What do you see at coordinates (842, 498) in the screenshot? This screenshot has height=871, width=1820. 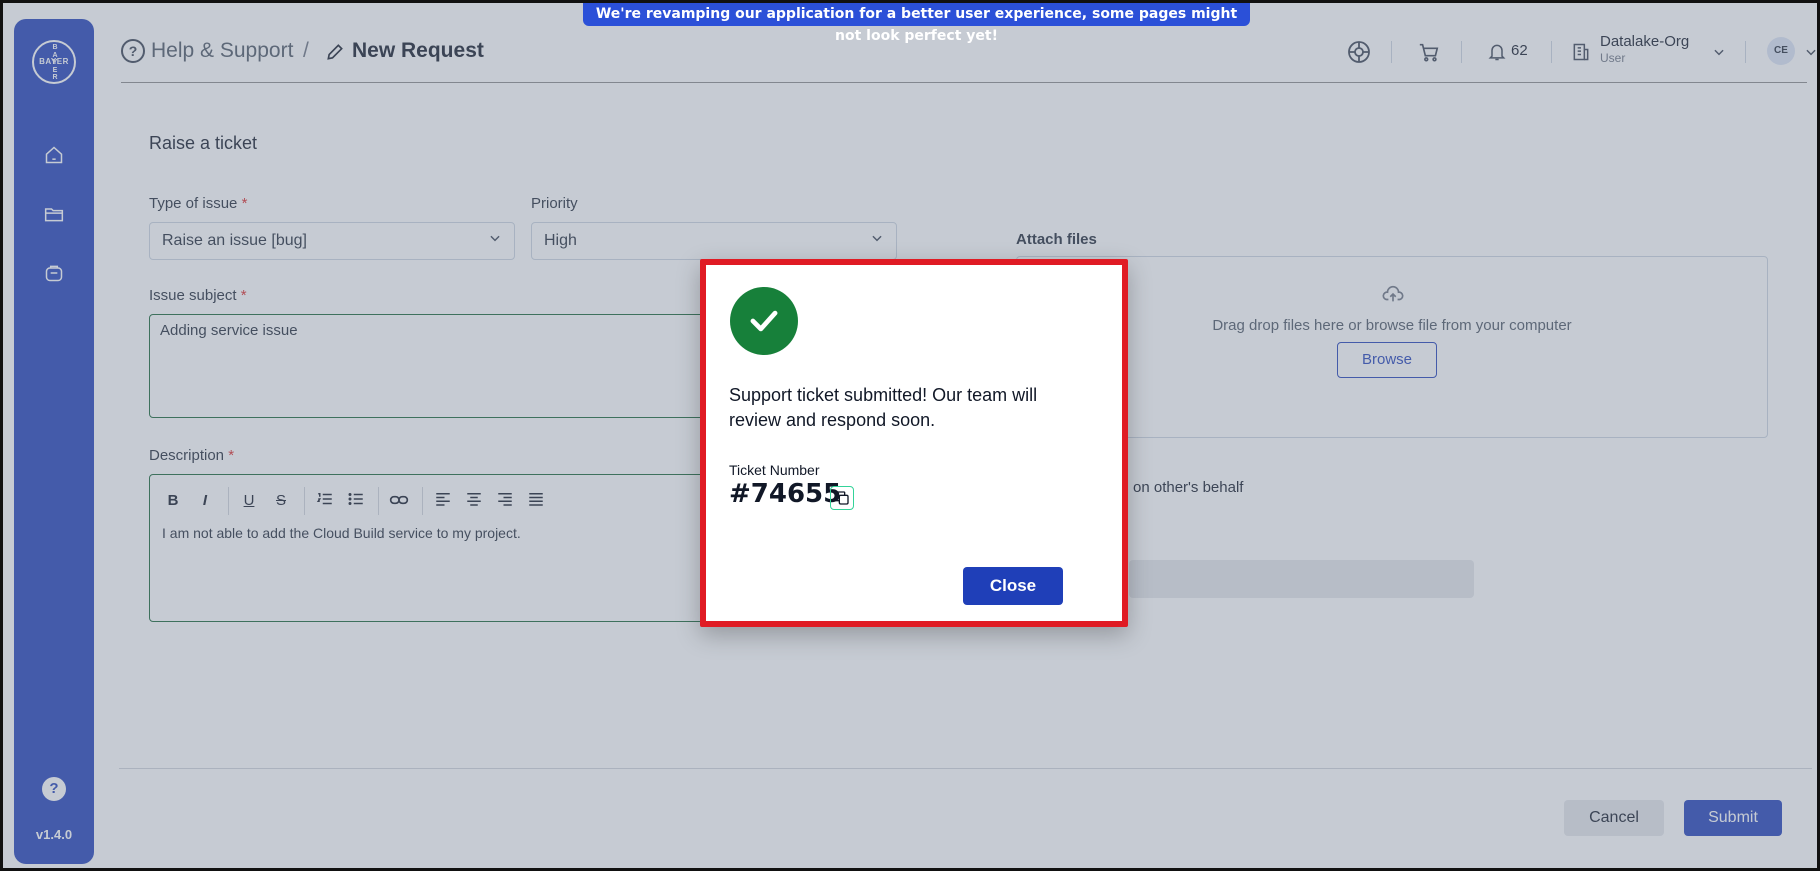 I see `copy-icon` at bounding box center [842, 498].